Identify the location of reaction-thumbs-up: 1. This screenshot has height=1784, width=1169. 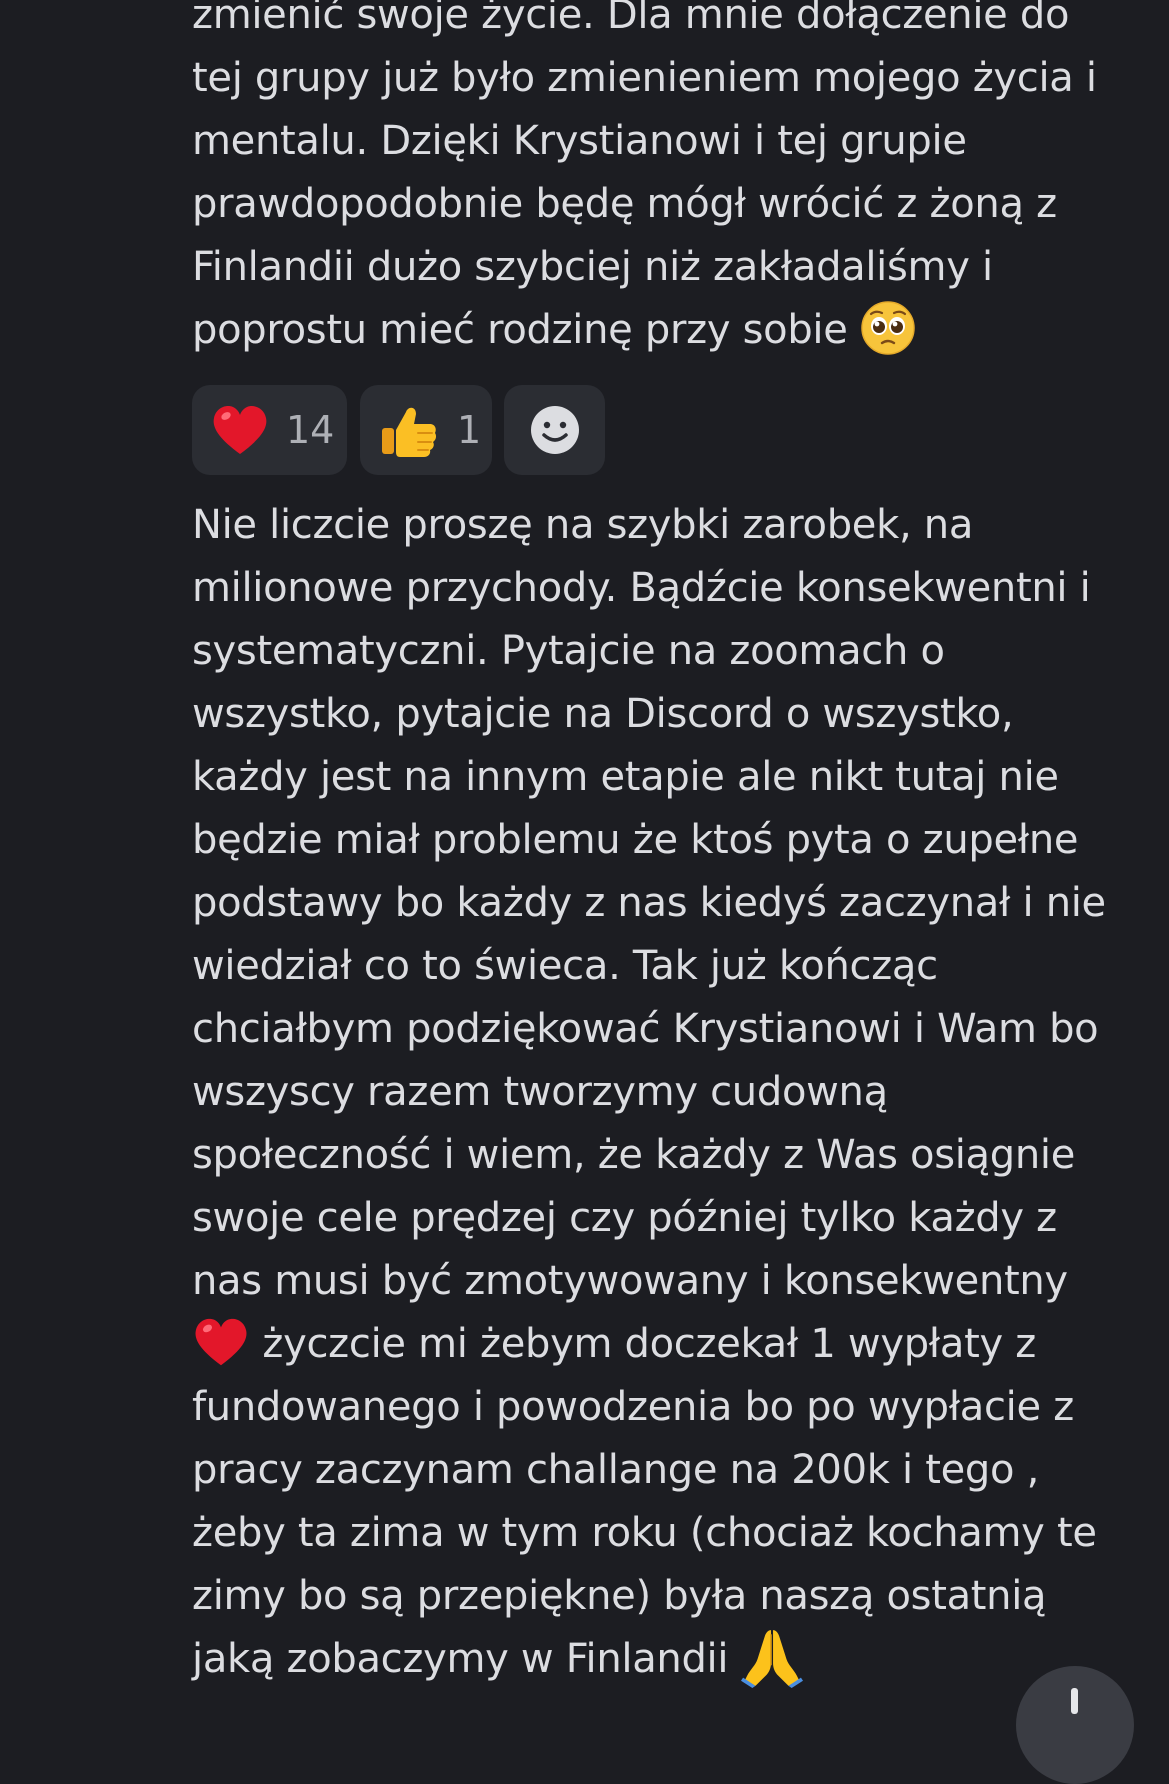
(426, 430).